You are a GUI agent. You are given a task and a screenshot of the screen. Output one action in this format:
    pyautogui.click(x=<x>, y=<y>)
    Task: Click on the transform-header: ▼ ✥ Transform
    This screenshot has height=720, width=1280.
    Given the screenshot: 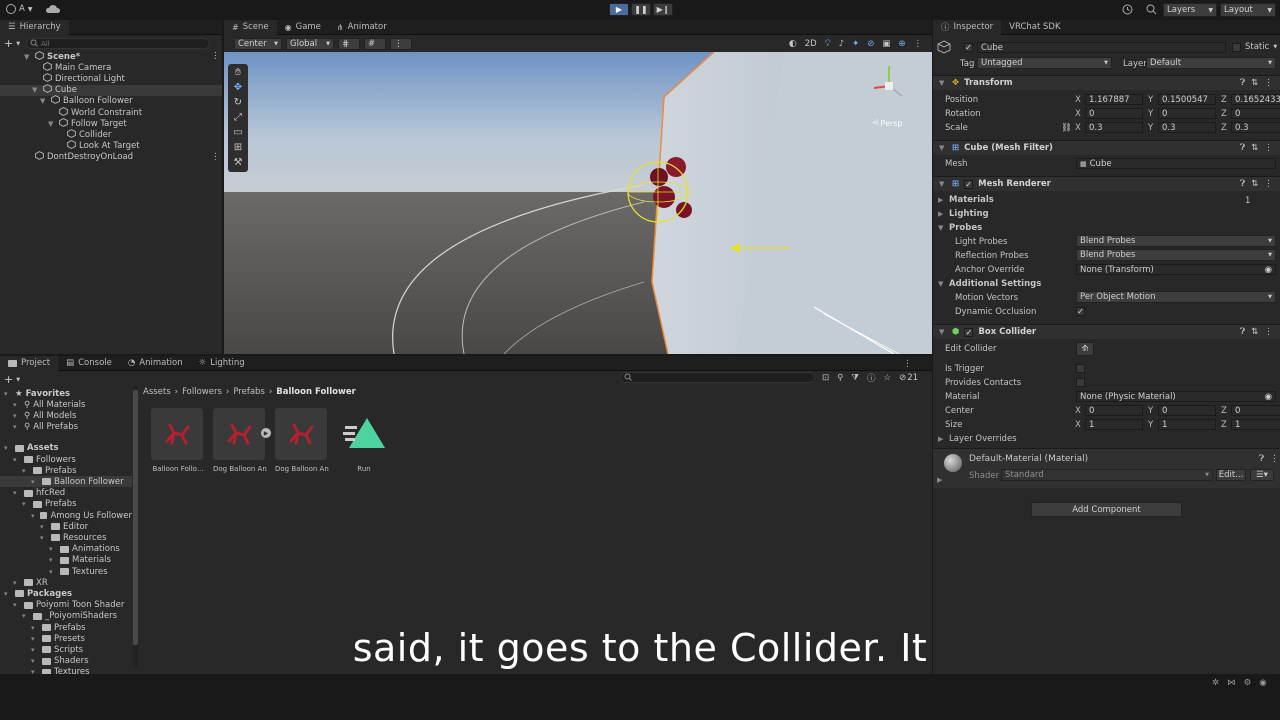 What is the action you would take?
    pyautogui.click(x=1106, y=82)
    